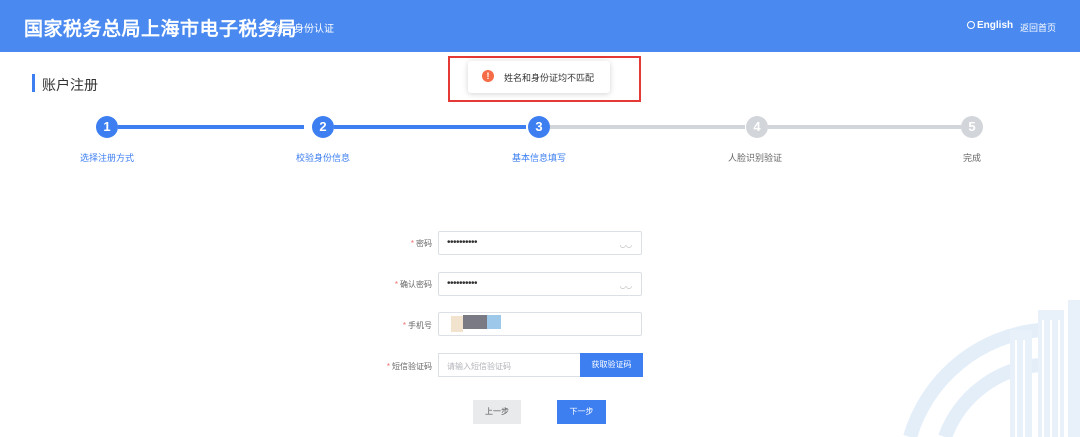 The height and width of the screenshot is (437, 1080). Describe the element at coordinates (160, 27) in the screenshot. I see `site-brand: 国家税务总局上海市电子税务局` at that location.